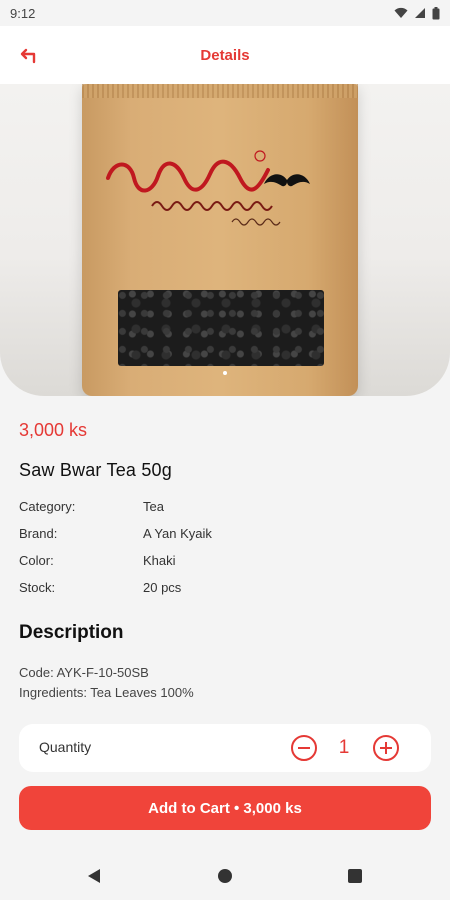 Image resolution: width=450 pixels, height=900 pixels. I want to click on page-title: Details, so click(225, 55).